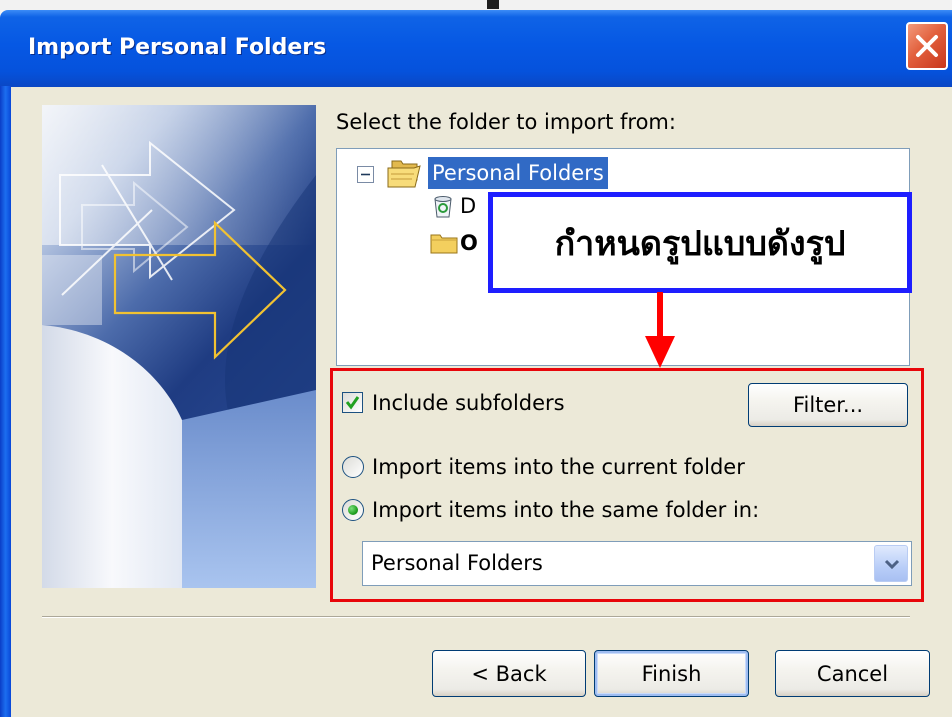 This screenshot has width=952, height=717. I want to click on include-subfolders-checkbox, so click(352, 402).